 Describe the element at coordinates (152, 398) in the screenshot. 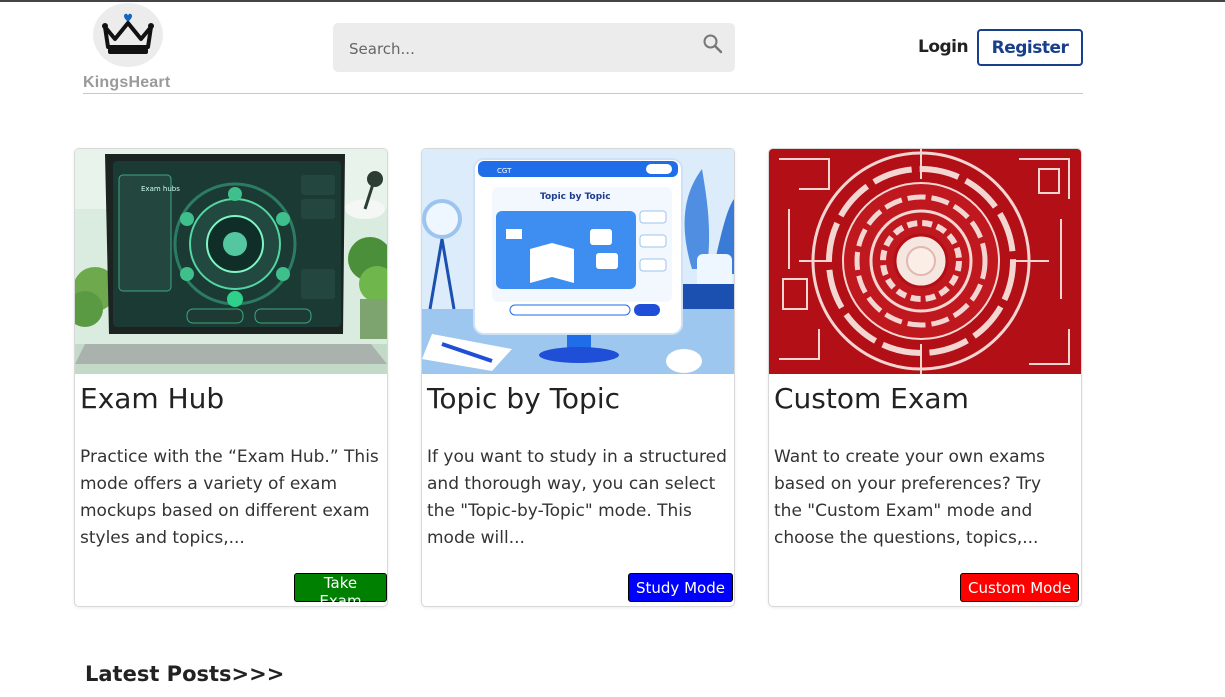

I see `card-title: Exam Hub` at that location.